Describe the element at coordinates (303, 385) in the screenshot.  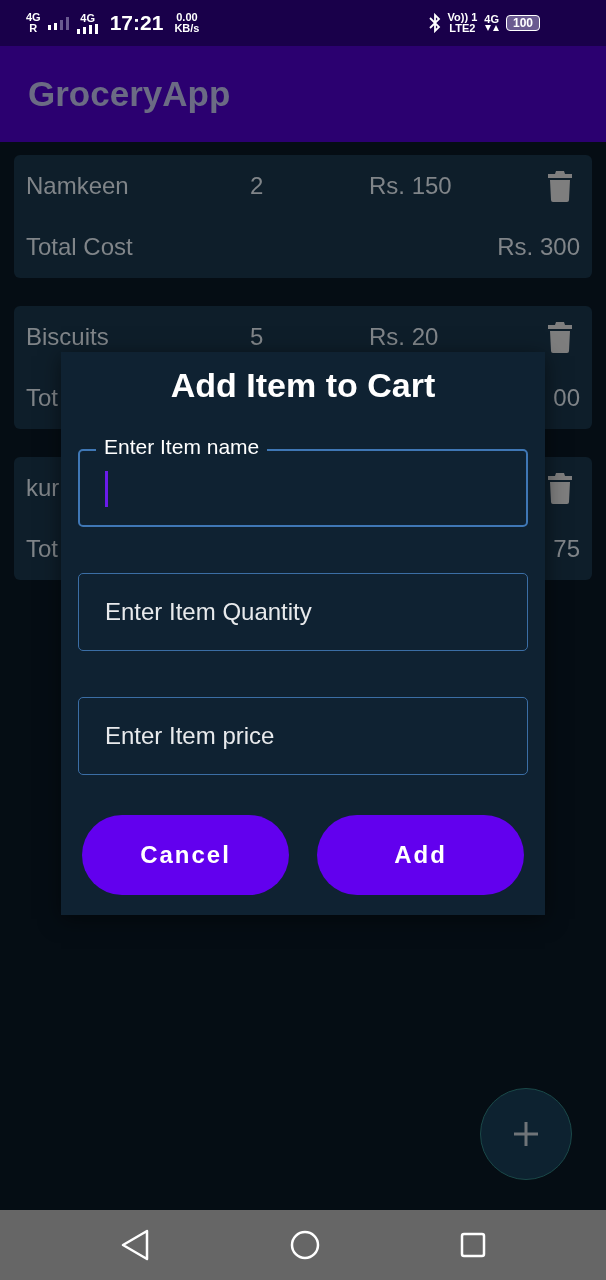
I see `dialog-title: Add Item to Cart` at that location.